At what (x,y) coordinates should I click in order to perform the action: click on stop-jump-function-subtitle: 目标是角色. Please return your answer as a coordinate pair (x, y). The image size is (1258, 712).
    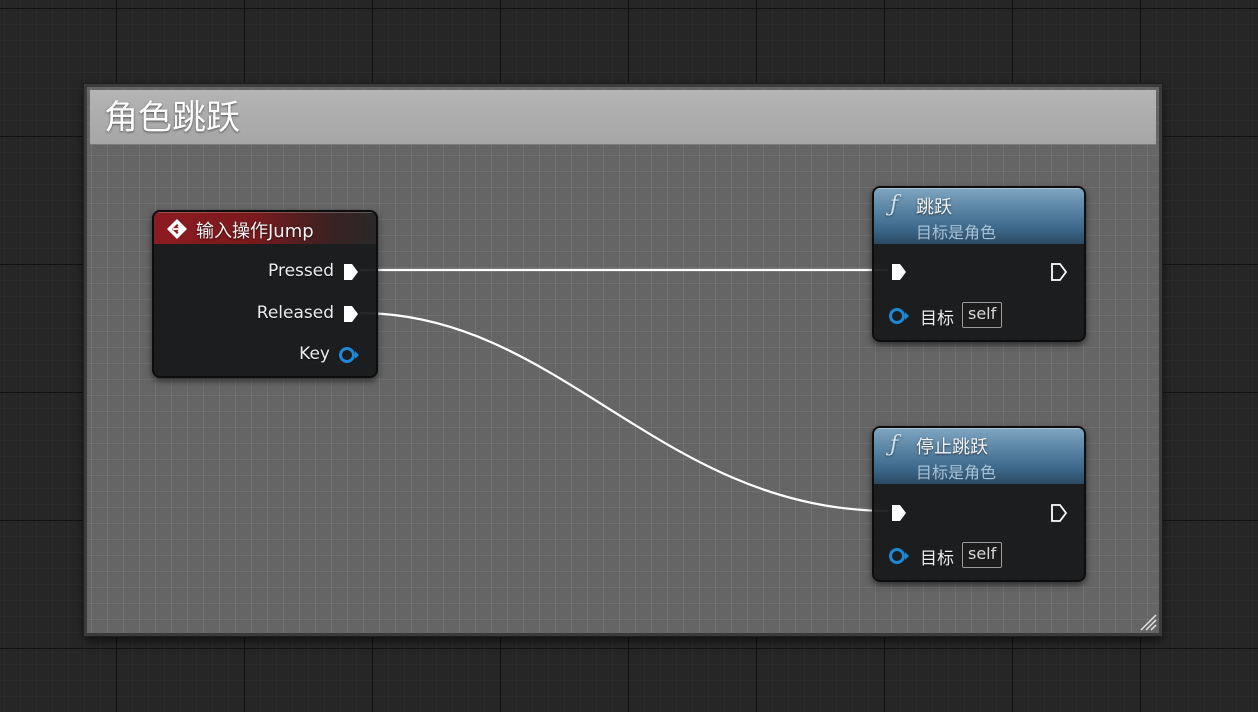
    Looking at the image, I should click on (956, 472).